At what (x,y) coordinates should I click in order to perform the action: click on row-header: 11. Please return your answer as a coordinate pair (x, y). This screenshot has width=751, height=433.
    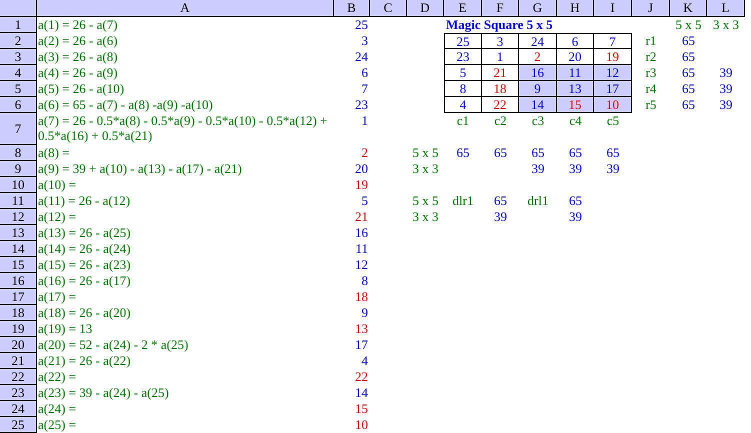
    Looking at the image, I should click on (18, 201).